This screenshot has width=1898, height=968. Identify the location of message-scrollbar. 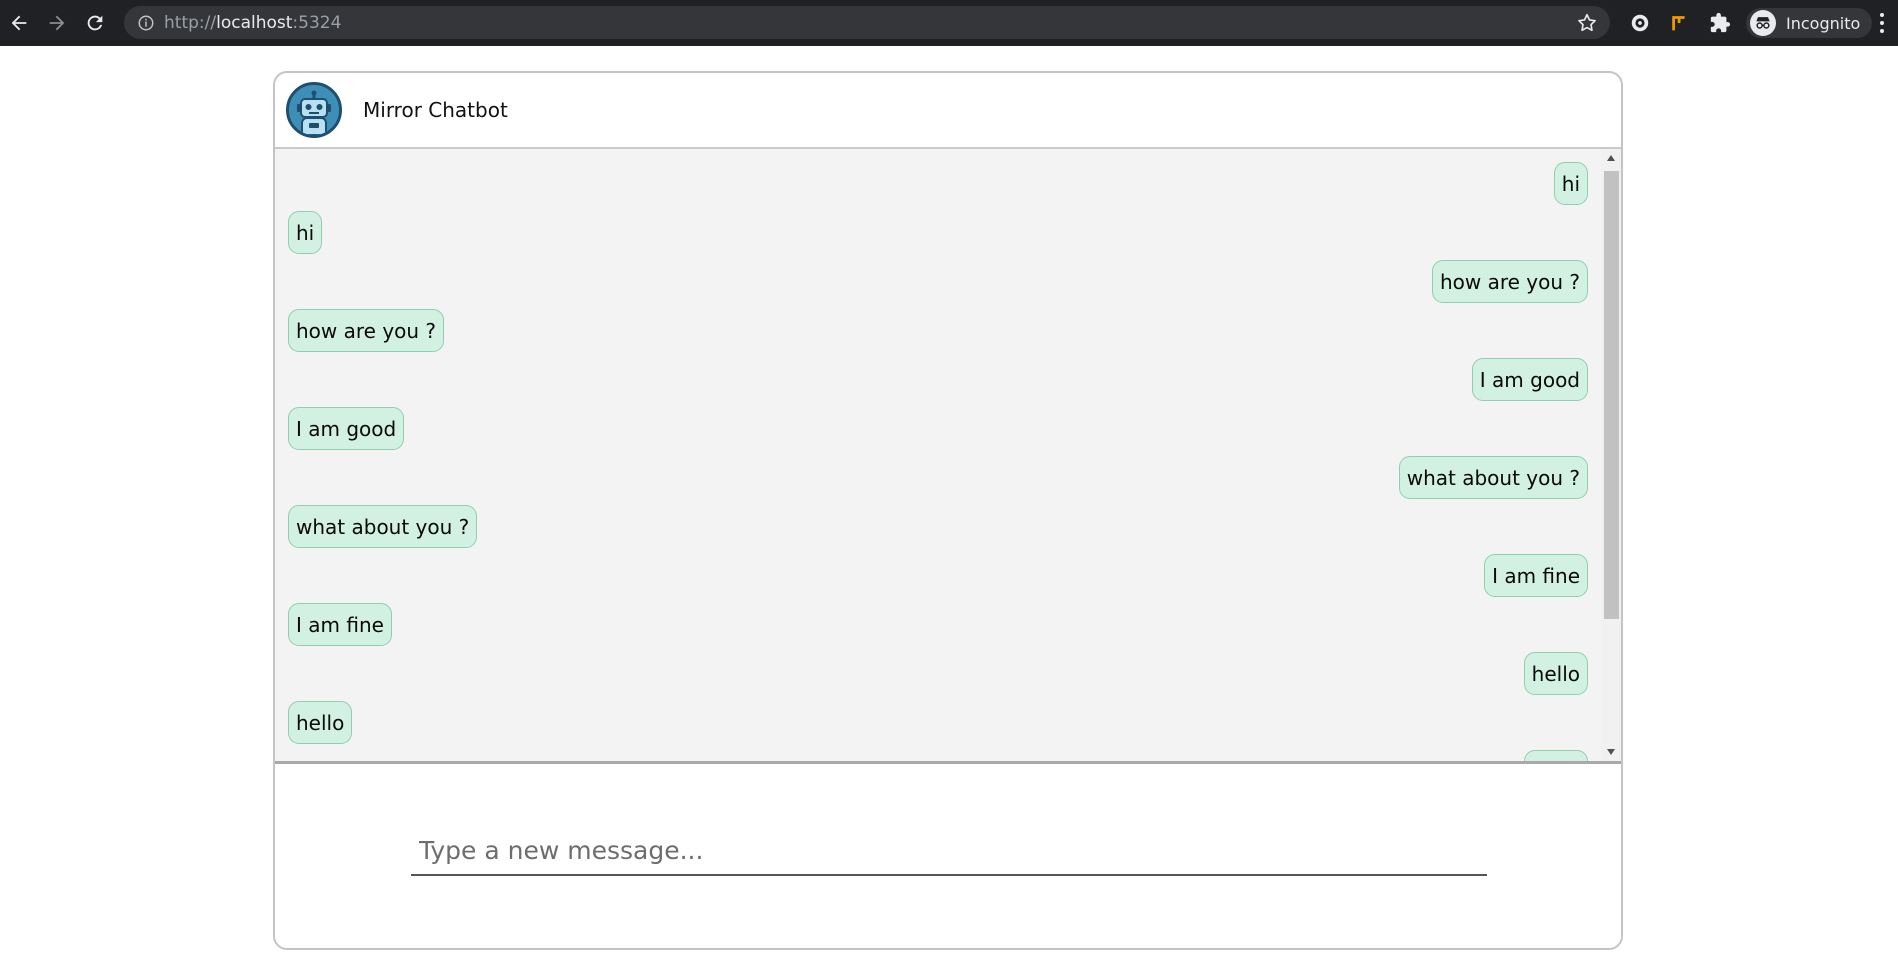
(1611, 455).